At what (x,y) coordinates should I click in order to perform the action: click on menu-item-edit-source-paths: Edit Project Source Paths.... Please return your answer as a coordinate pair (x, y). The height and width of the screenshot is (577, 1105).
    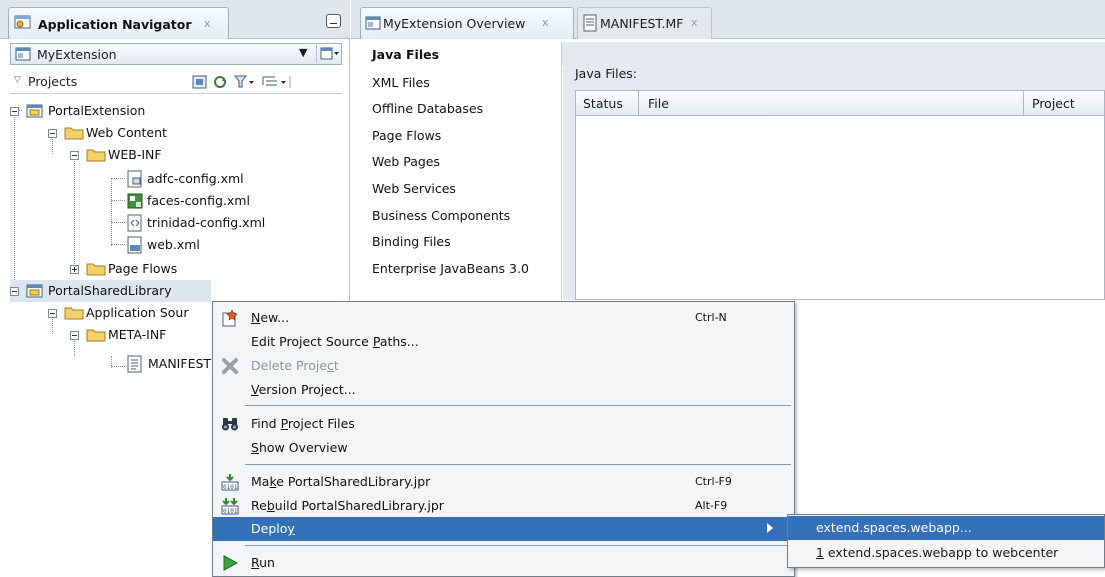
    Looking at the image, I should click on (503, 342).